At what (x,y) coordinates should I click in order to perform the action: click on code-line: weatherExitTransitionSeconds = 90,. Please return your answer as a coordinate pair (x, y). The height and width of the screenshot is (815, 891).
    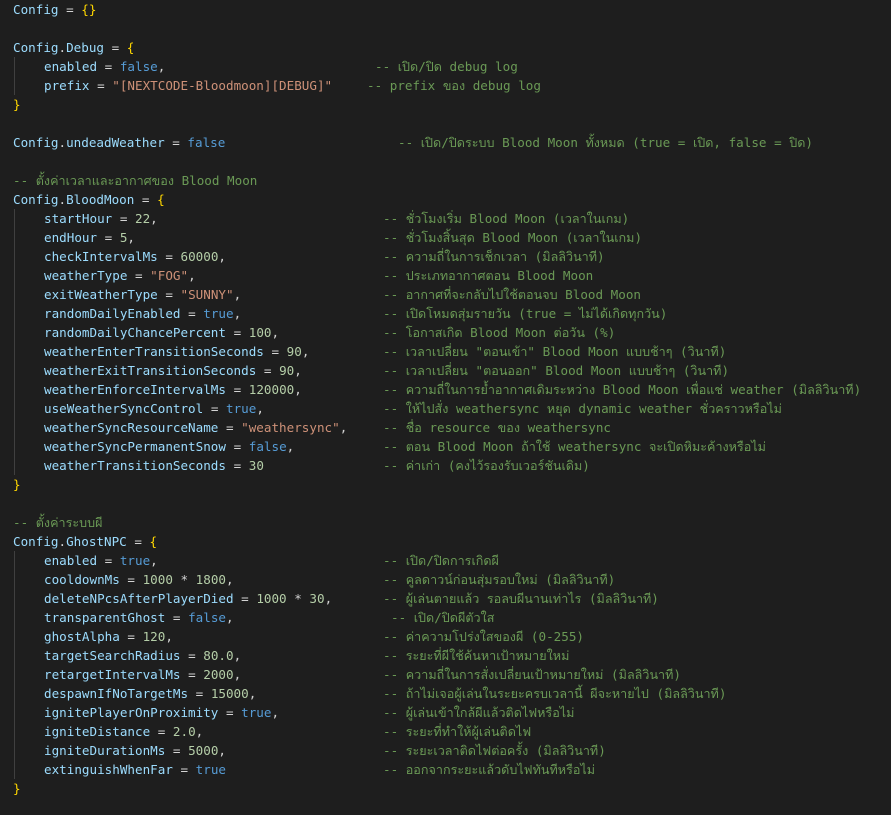
    Looking at the image, I should click on (173, 370).